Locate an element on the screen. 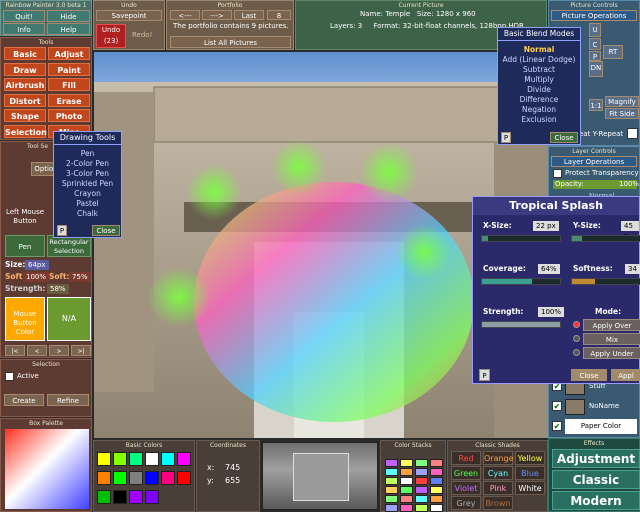 The height and width of the screenshot is (512, 640). info-button: Info is located at coordinates (24, 29).